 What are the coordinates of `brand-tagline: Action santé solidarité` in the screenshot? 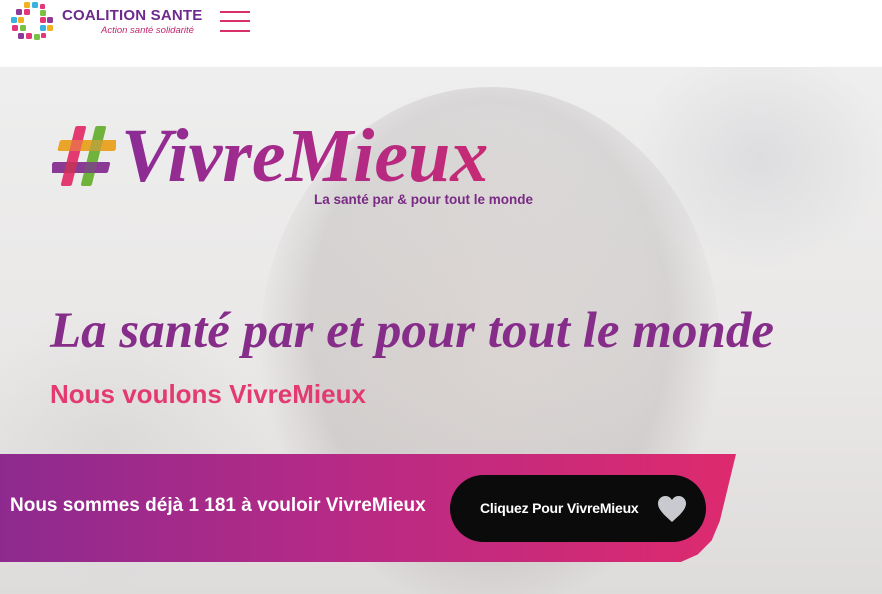 It's located at (147, 30).